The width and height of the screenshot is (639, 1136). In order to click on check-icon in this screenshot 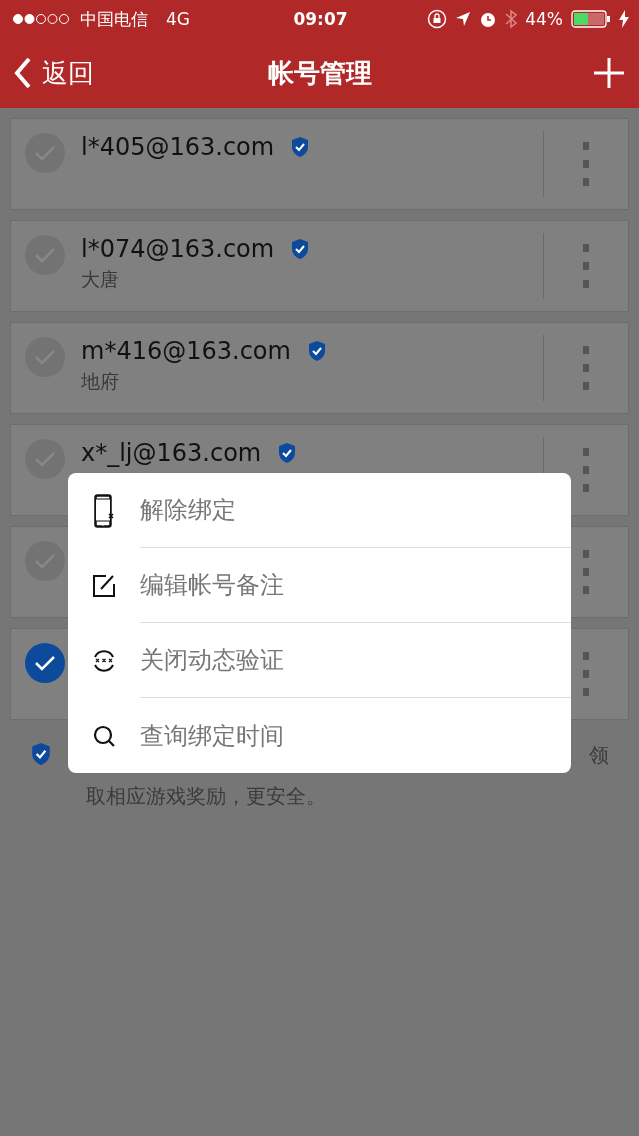, I will do `click(45, 663)`.